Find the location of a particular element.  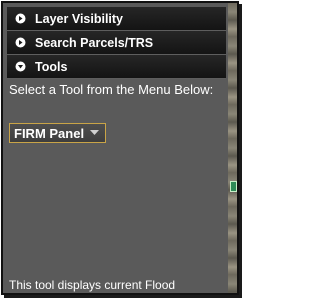

map-marker is located at coordinates (233, 186).